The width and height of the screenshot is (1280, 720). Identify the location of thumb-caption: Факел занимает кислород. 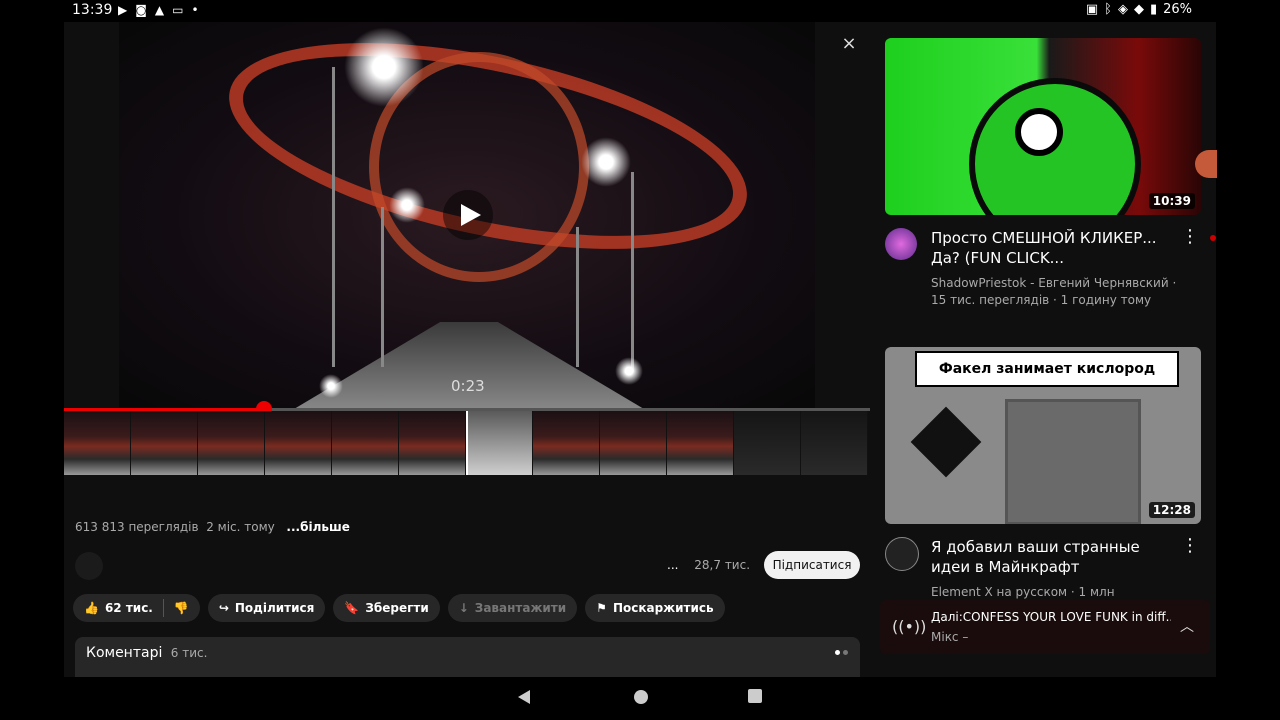
(1047, 369).